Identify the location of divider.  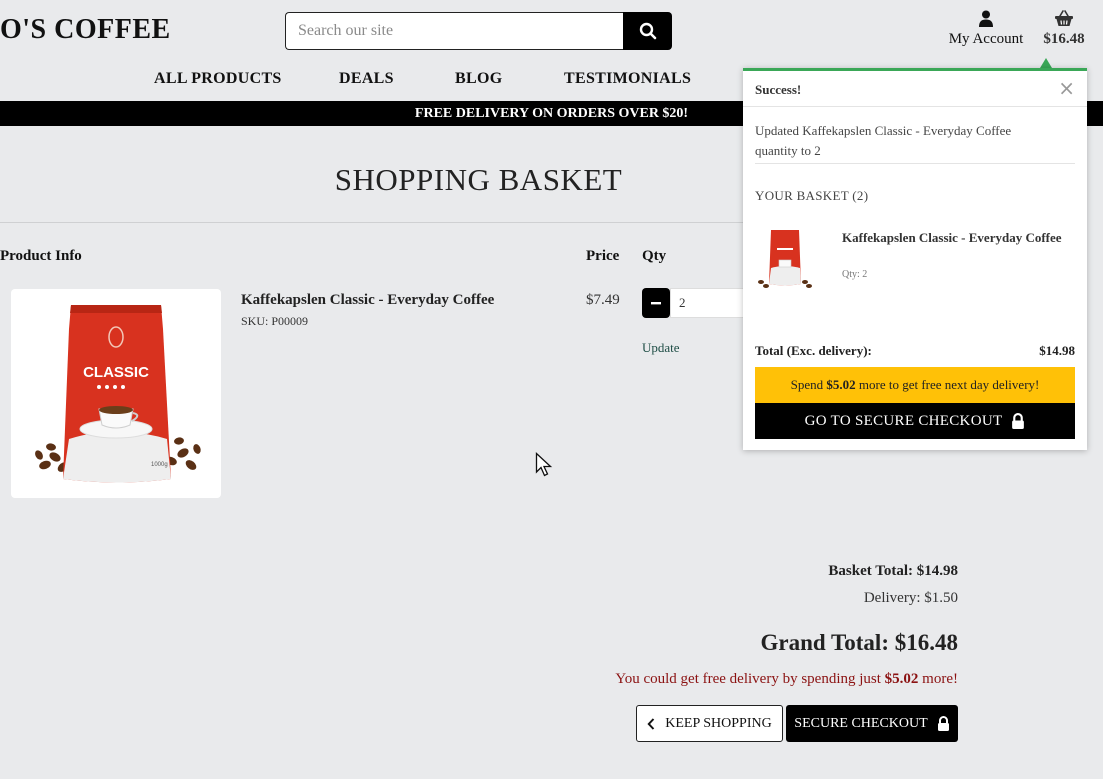
(380, 222).